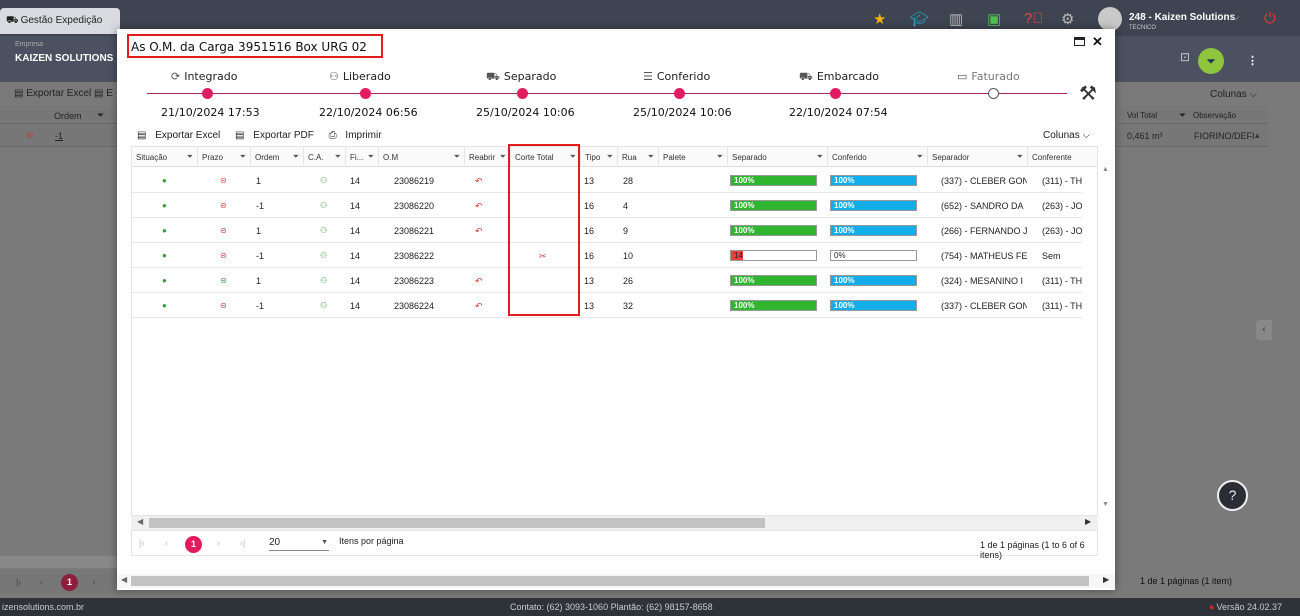 The width and height of the screenshot is (1300, 616). I want to click on maximize-icon, so click(1079, 41).